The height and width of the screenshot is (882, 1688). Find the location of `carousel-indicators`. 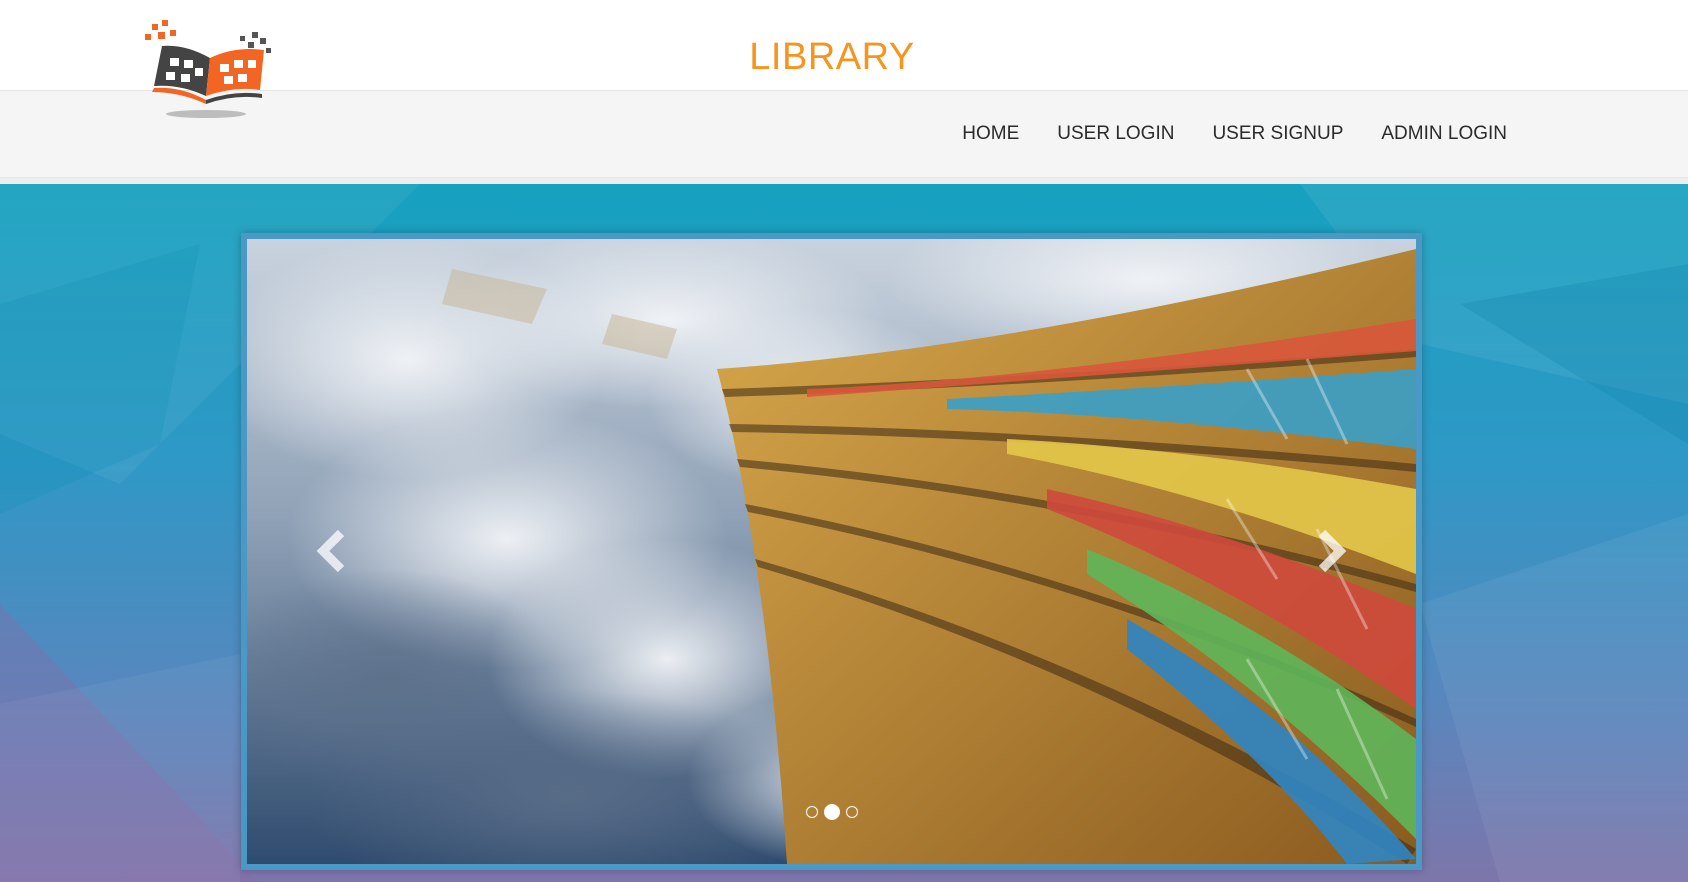

carousel-indicators is located at coordinates (831, 812).